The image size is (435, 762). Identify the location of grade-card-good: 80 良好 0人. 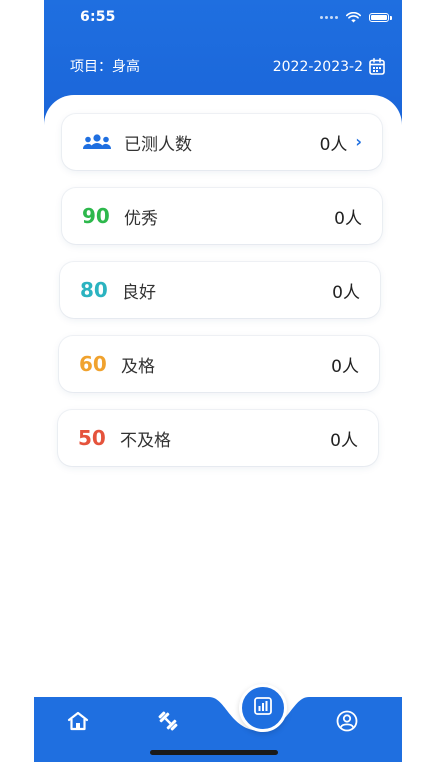
(220, 290).